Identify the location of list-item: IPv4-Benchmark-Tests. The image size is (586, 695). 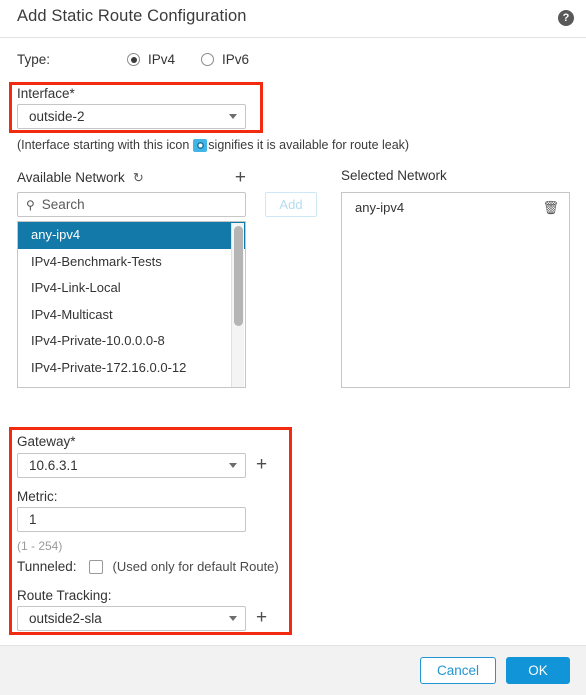
(131, 262).